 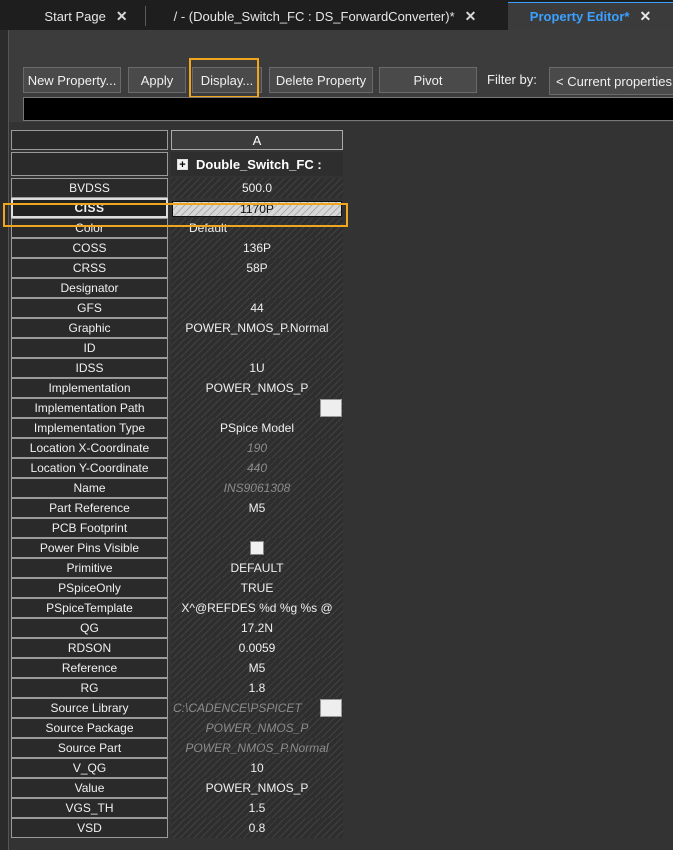 I want to click on property-name-bvdss: BVDSS, so click(x=89, y=188).